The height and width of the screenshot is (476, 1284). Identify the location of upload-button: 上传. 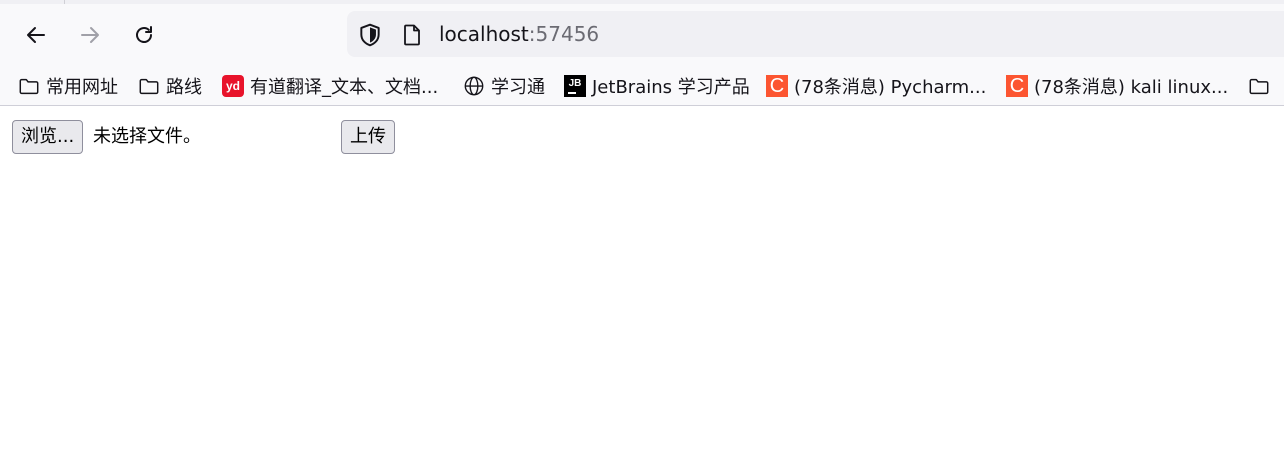
(368, 137).